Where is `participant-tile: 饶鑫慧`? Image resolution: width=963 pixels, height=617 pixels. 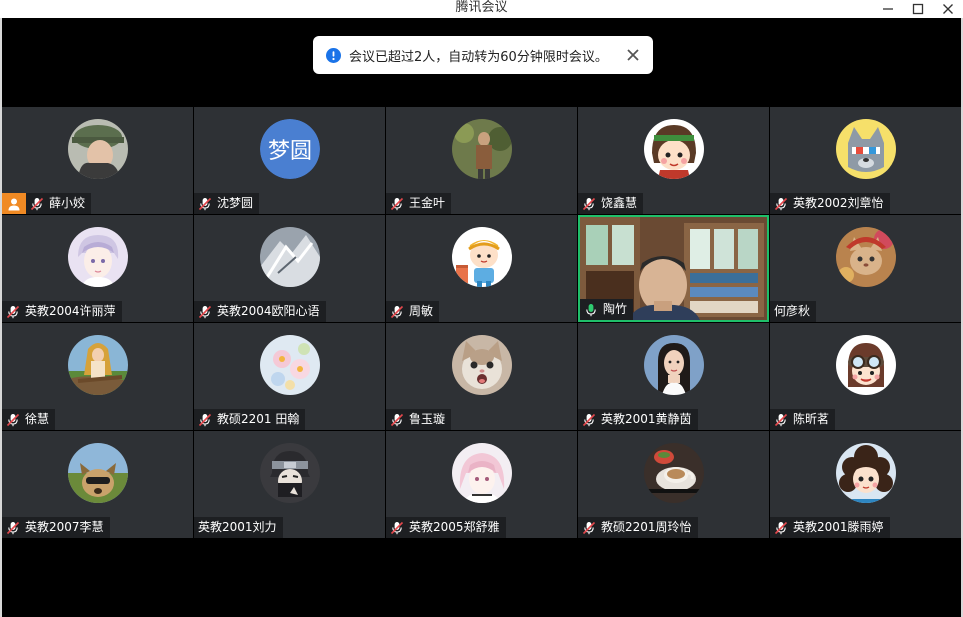
participant-tile: 饶鑫慧 is located at coordinates (673, 160).